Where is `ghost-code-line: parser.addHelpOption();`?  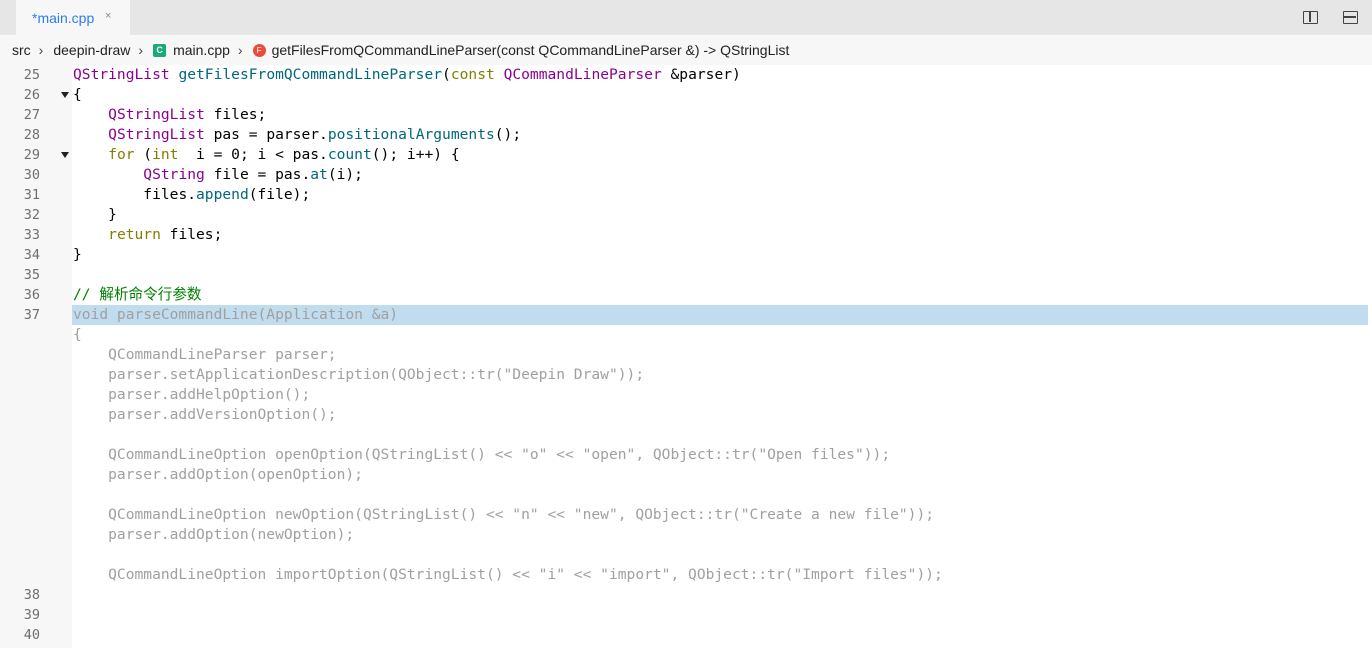
ghost-code-line: parser.addHelpOption(); is located at coordinates (192, 394).